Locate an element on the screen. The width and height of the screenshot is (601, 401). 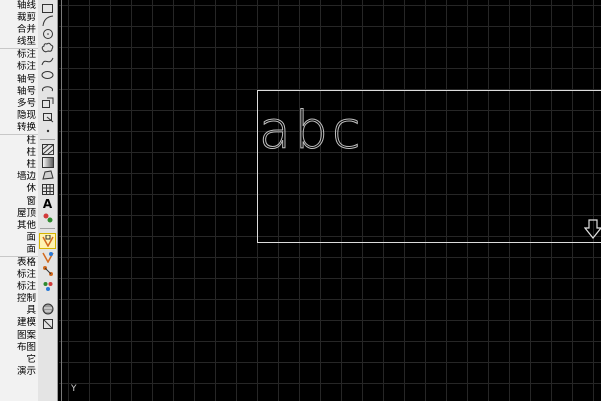
rectangle-tool-icon is located at coordinates (47, 8).